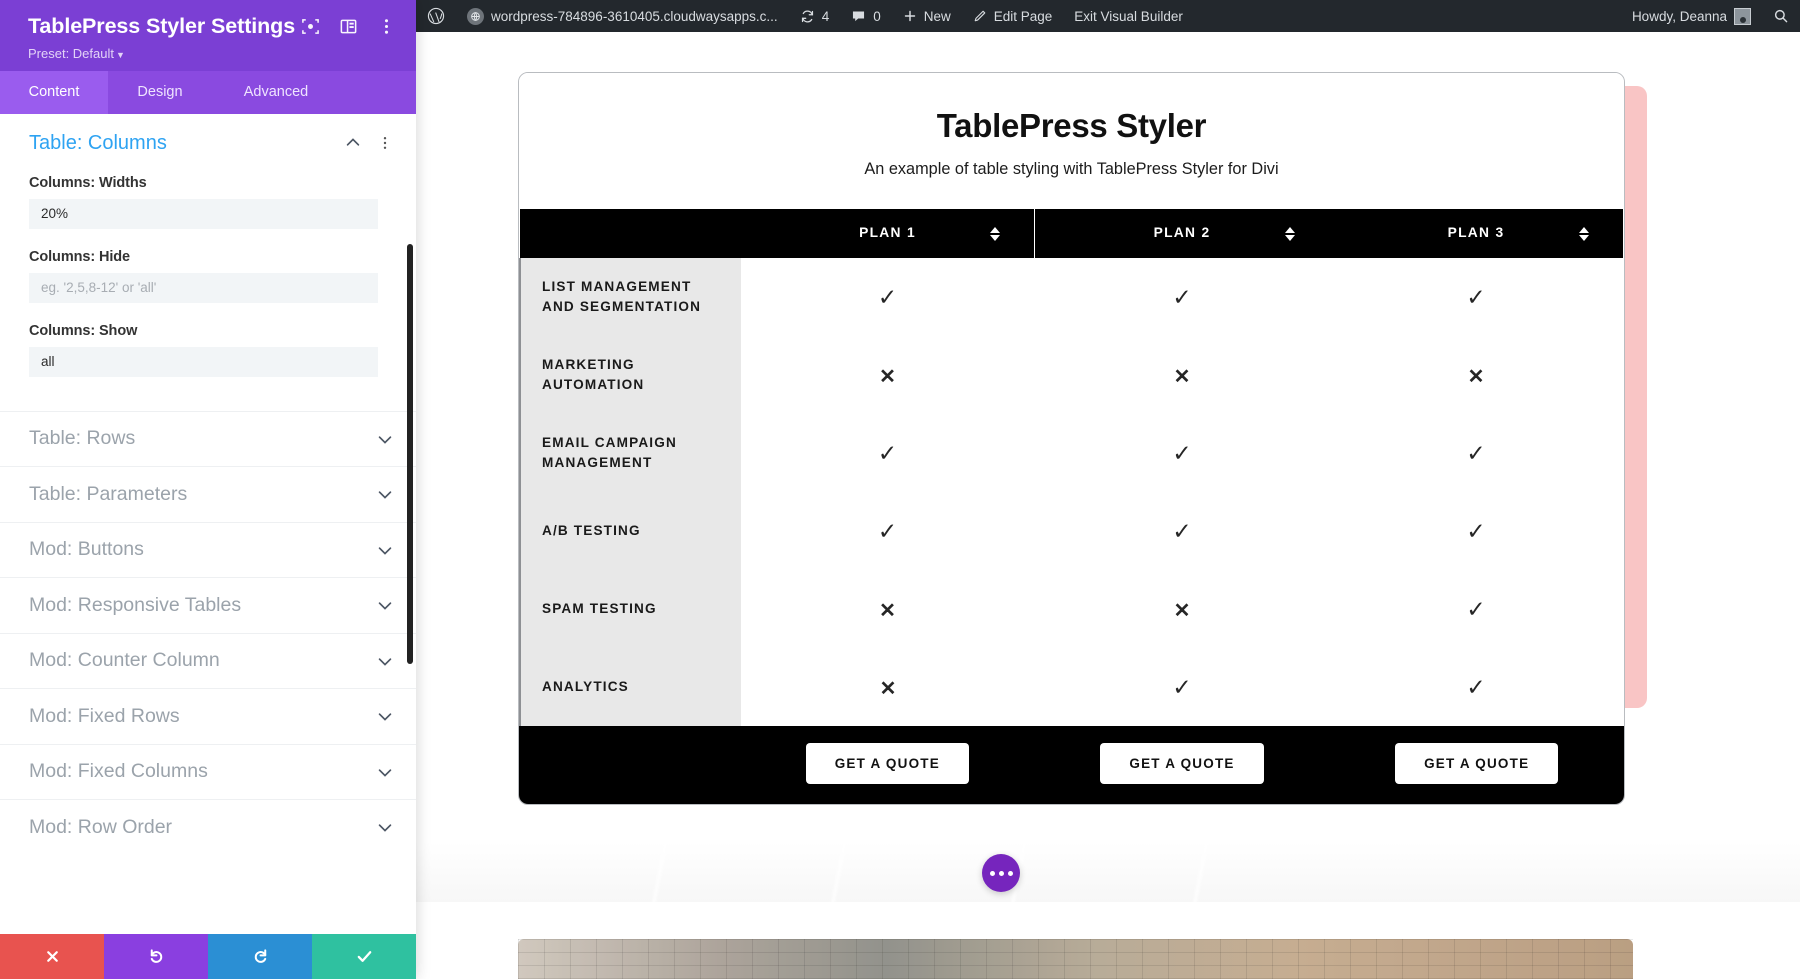 The image size is (1800, 979). I want to click on section-label: Mod: Row Order, so click(101, 826).